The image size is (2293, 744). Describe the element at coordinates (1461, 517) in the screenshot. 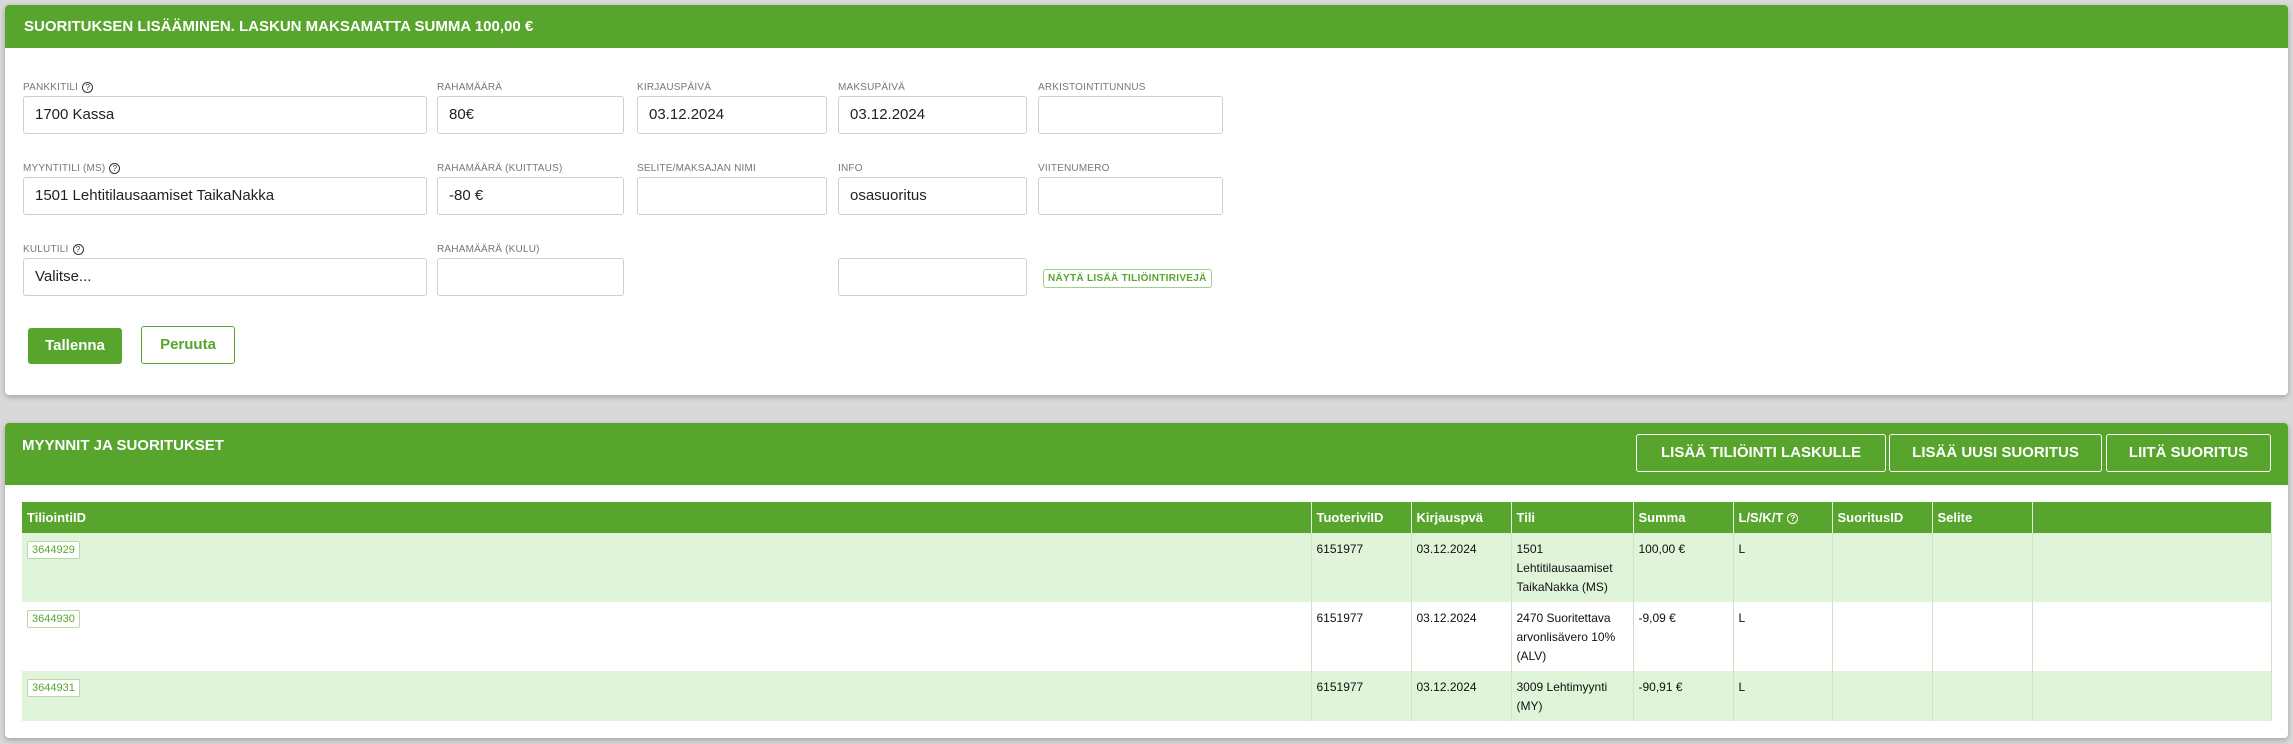

I see `col-kirjauspva: Kirjauspvä` at that location.